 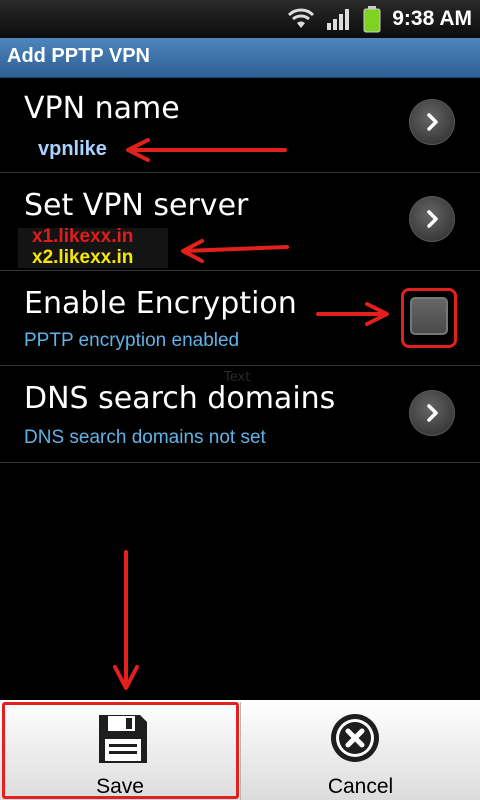 What do you see at coordinates (338, 19) in the screenshot?
I see `signal-icon` at bounding box center [338, 19].